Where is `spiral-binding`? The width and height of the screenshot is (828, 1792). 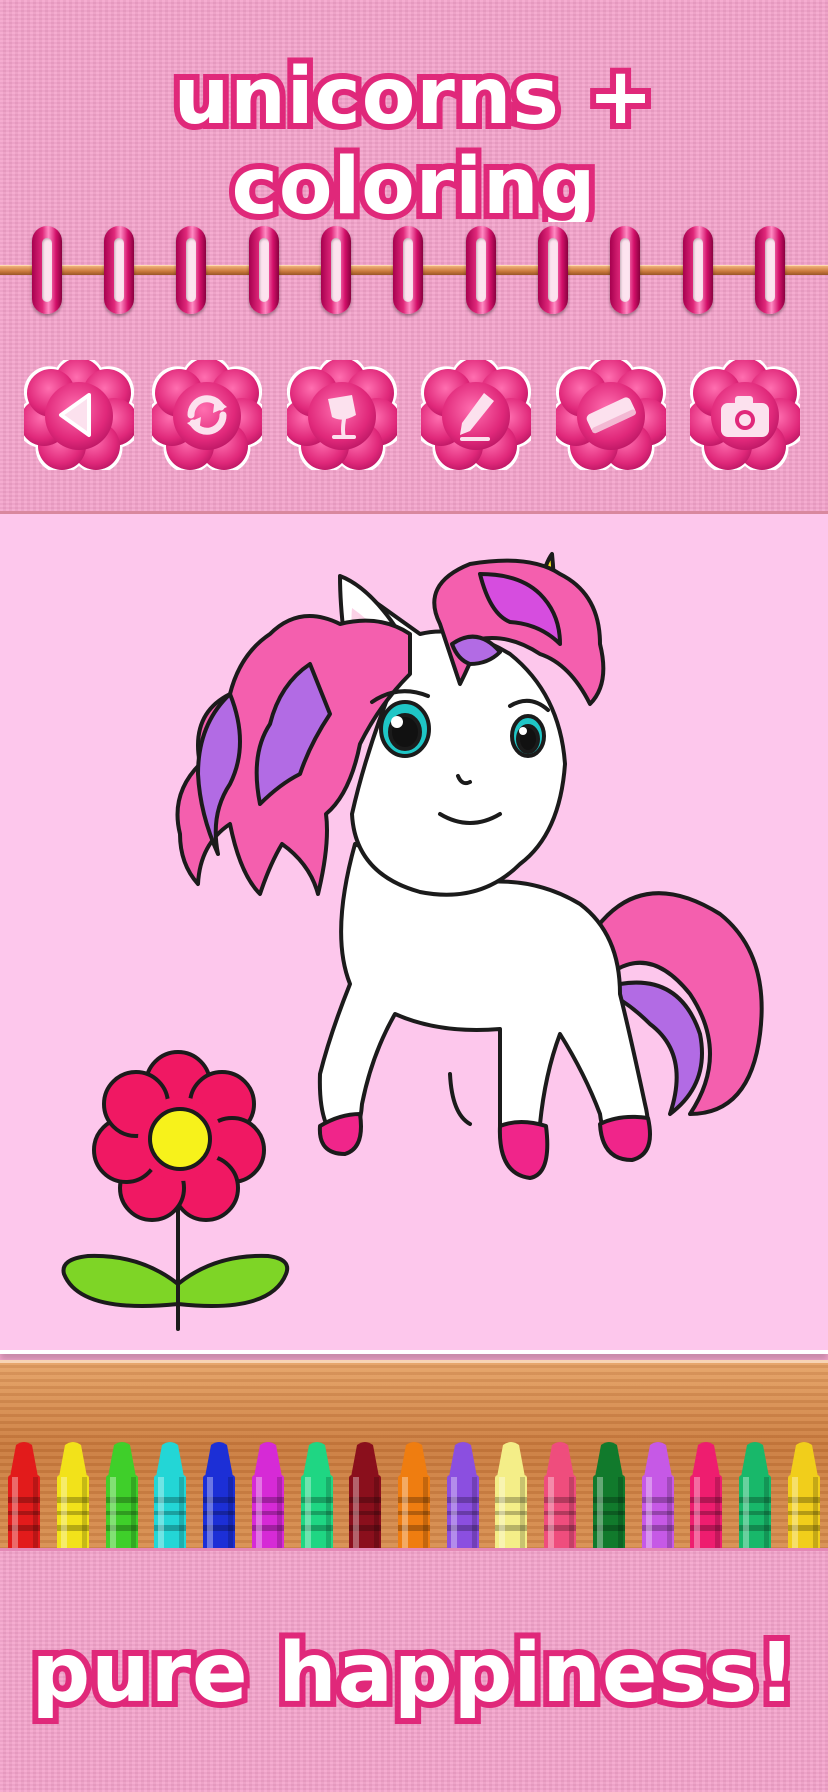 spiral-binding is located at coordinates (414, 270).